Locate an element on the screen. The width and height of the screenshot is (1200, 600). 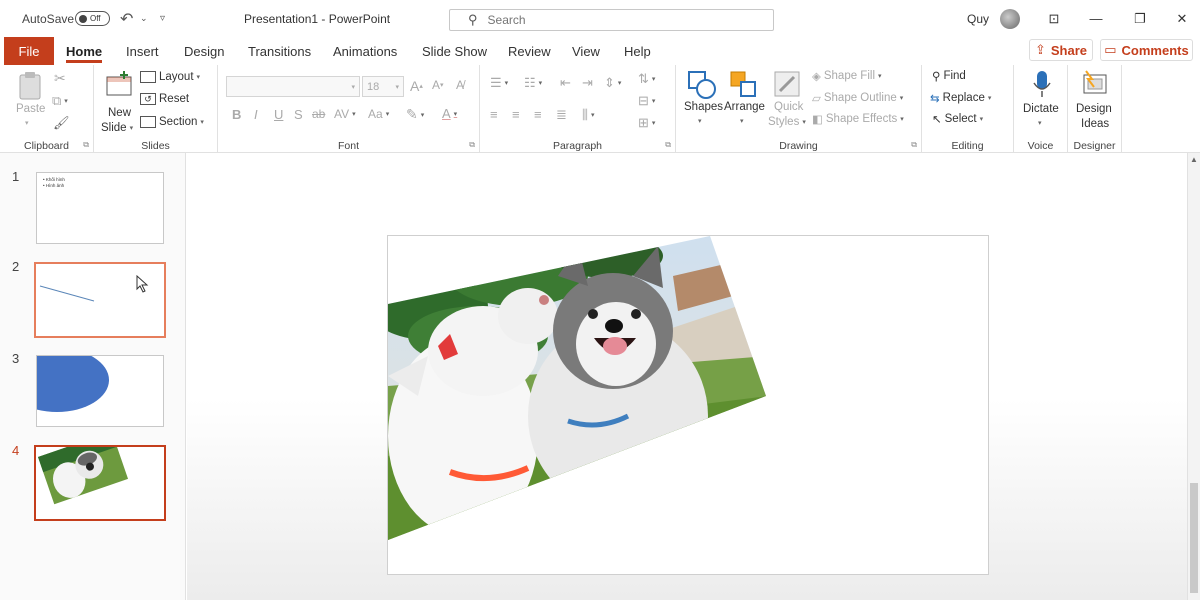
shape-effects-button: ◧ Shape Effects ▾ is located at coordinates (858, 119).